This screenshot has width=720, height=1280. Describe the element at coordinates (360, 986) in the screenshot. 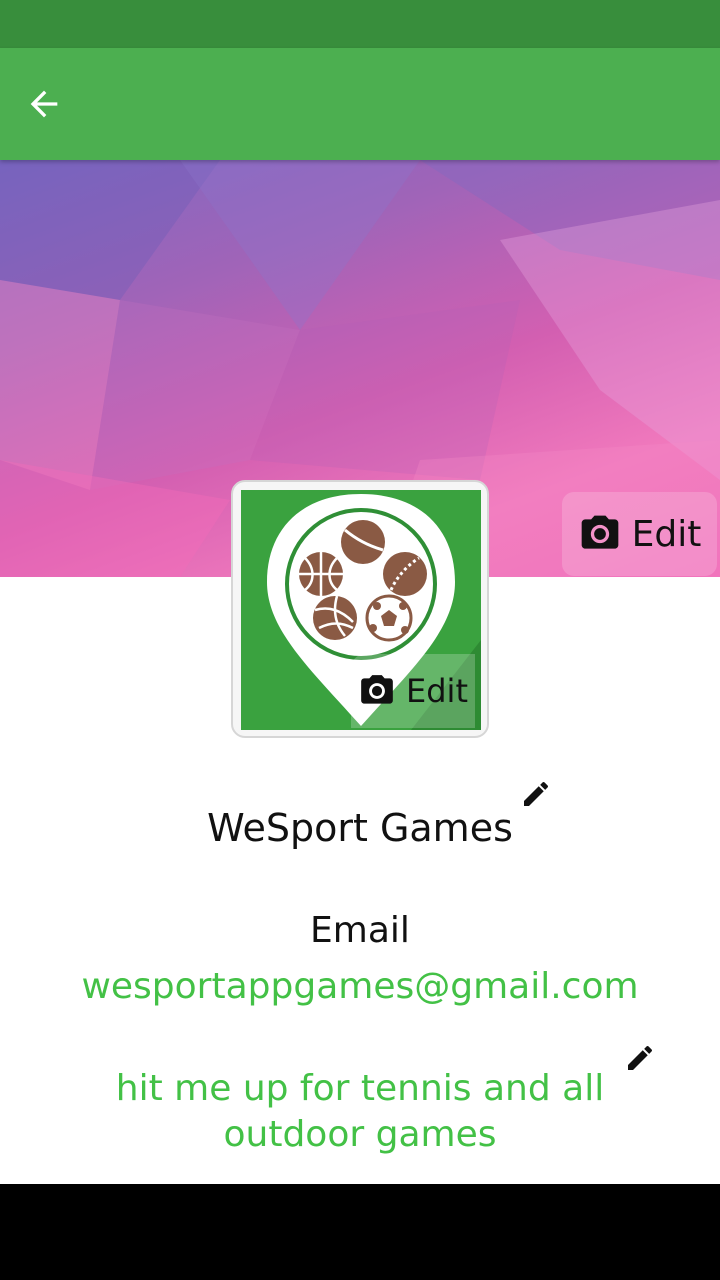

I see `email-value: wesportappgames@gmail.com` at that location.